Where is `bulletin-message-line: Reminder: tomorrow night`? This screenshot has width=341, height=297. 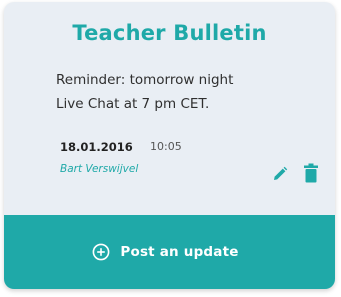
bulletin-message-line: Reminder: tomorrow night is located at coordinates (145, 80).